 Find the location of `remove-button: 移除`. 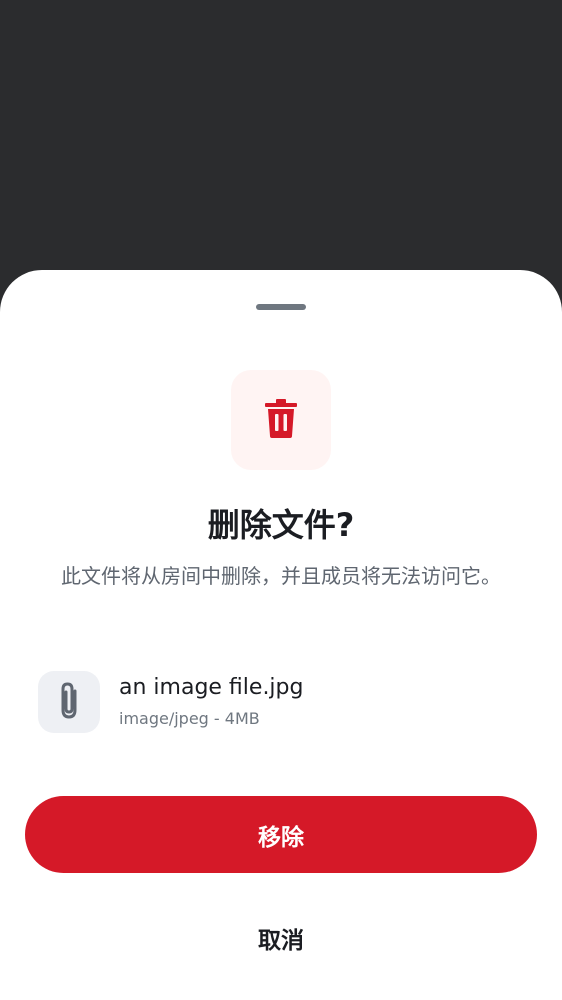

remove-button: 移除 is located at coordinates (281, 834).